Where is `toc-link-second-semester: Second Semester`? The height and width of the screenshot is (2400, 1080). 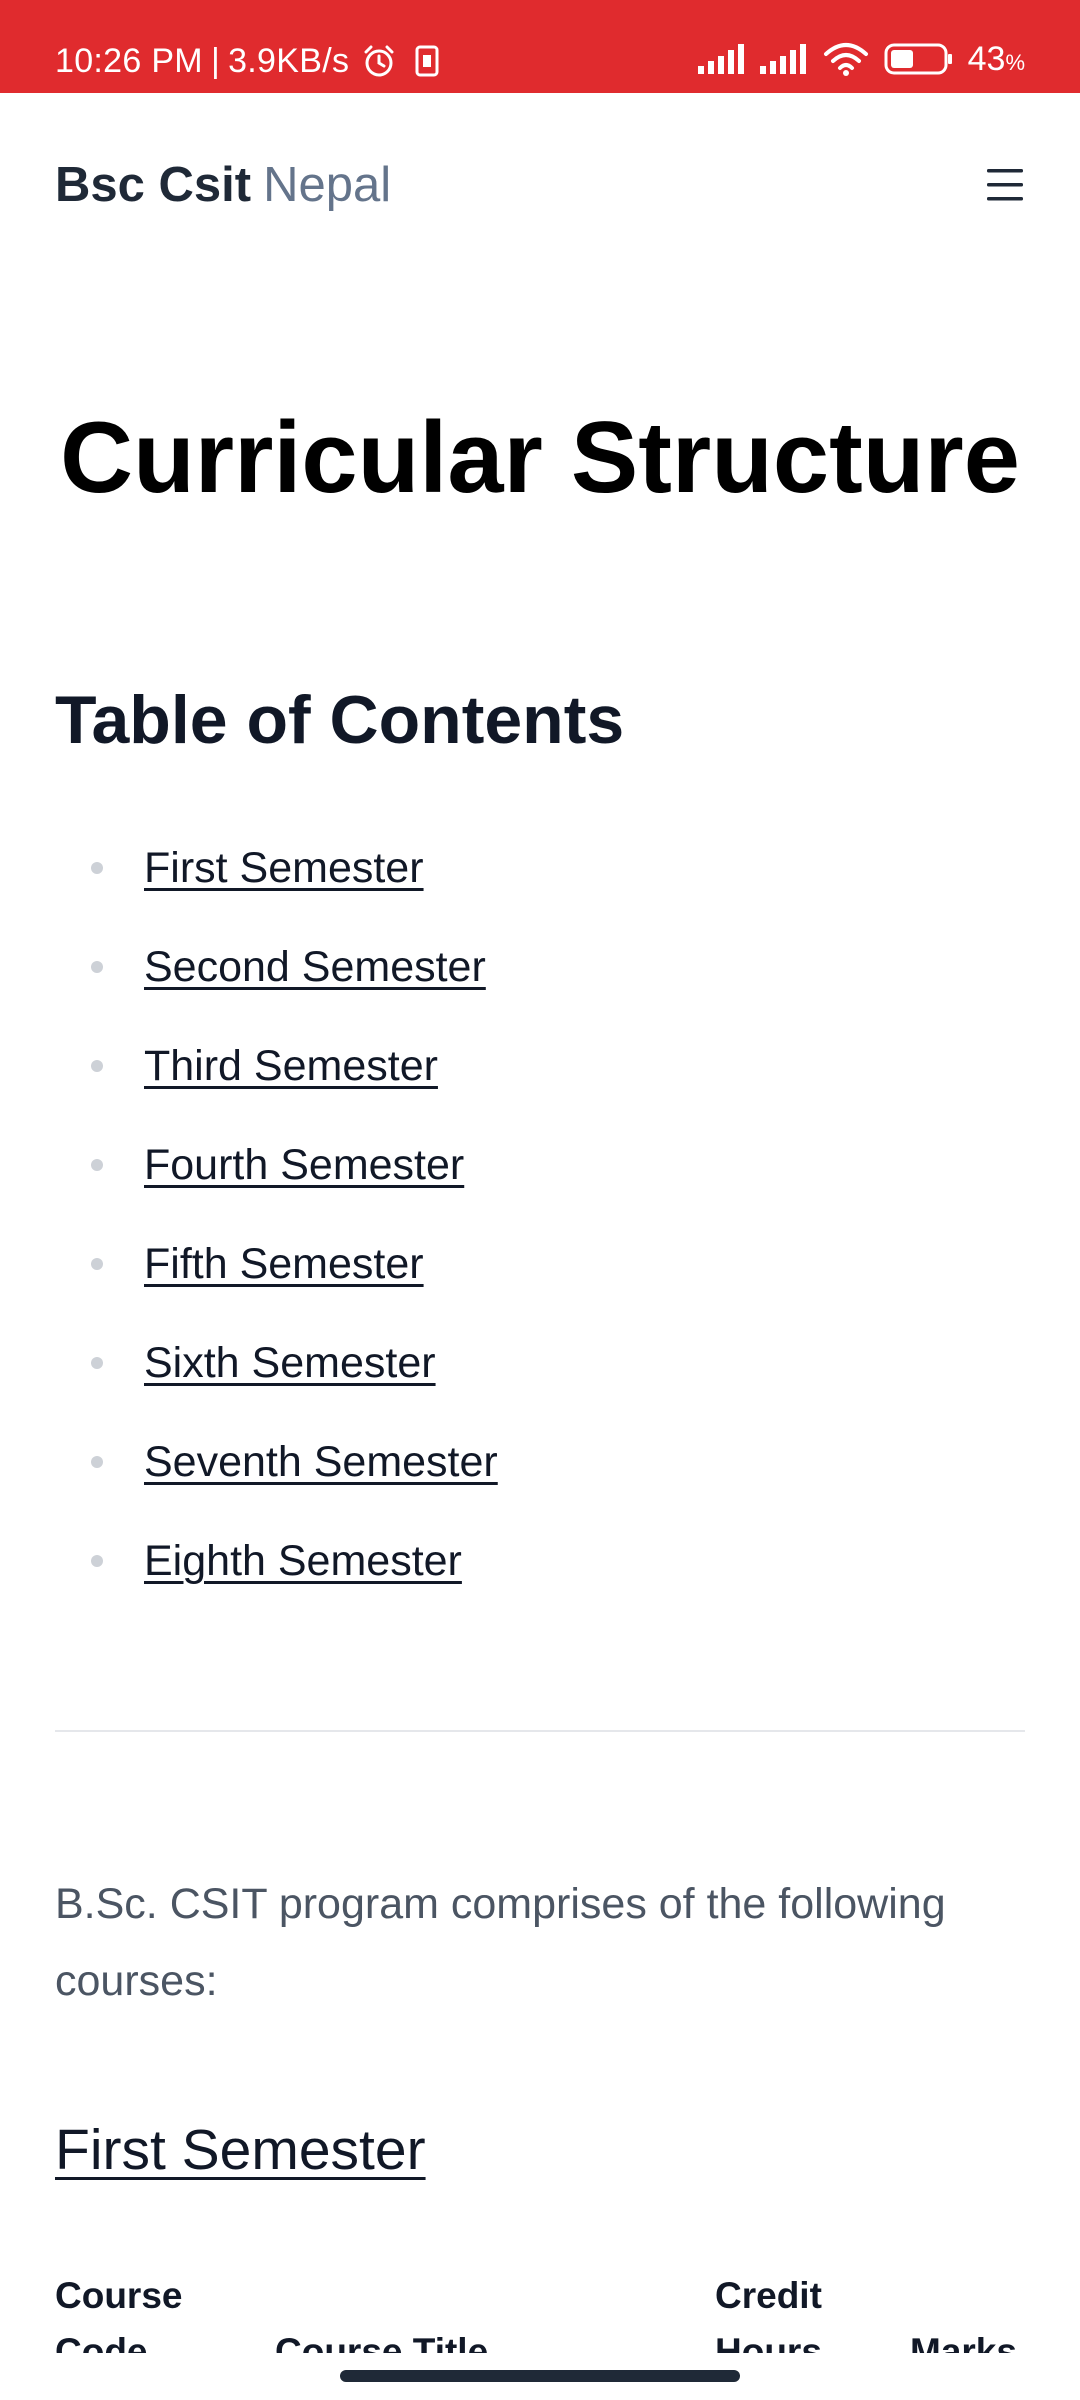
toc-link-second-semester: Second Semester is located at coordinates (315, 967).